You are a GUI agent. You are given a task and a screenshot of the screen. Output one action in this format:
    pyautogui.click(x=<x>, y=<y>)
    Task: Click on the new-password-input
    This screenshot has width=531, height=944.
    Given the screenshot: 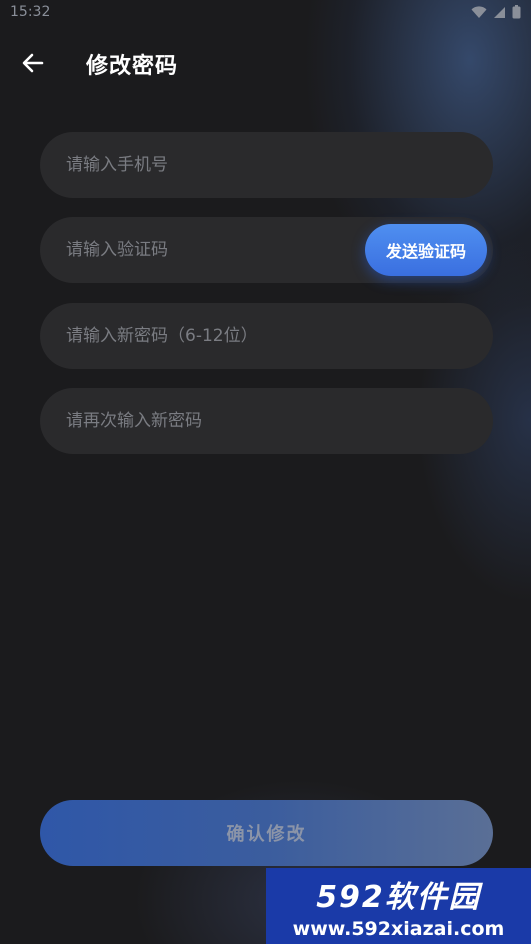 What is the action you would take?
    pyautogui.click(x=266, y=336)
    